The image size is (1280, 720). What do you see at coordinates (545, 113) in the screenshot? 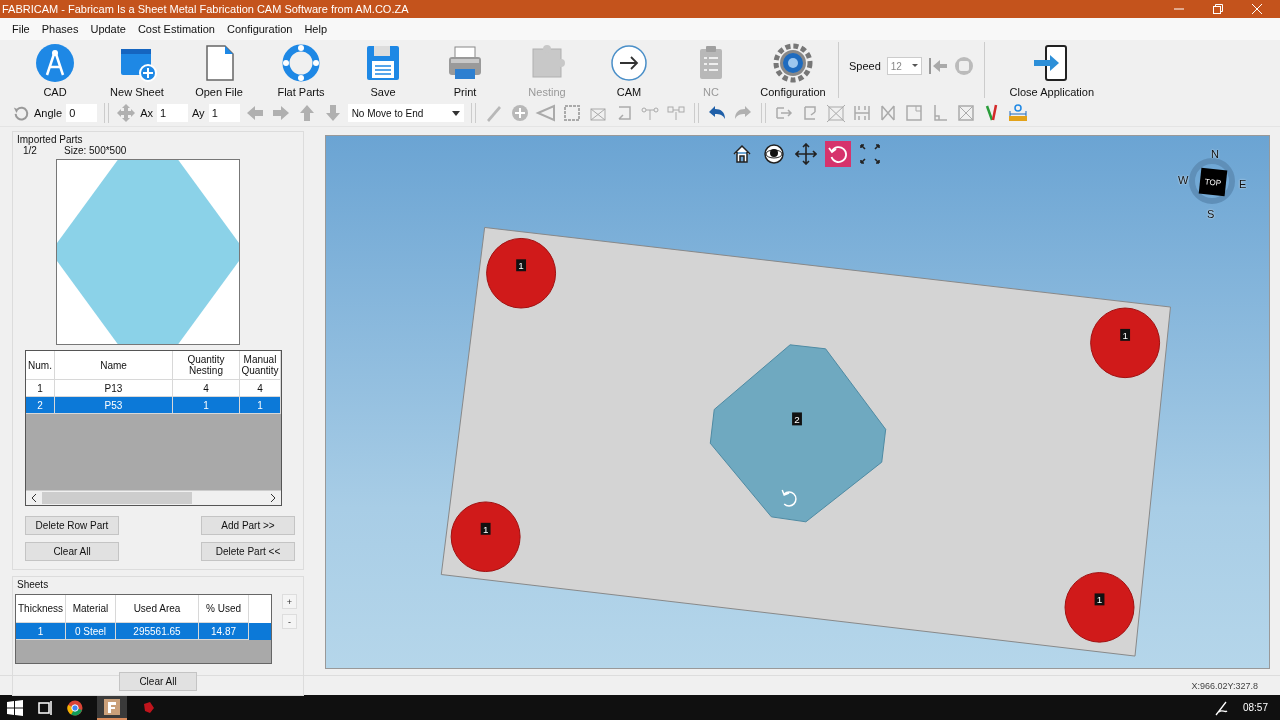
I see `triangle-icon` at bounding box center [545, 113].